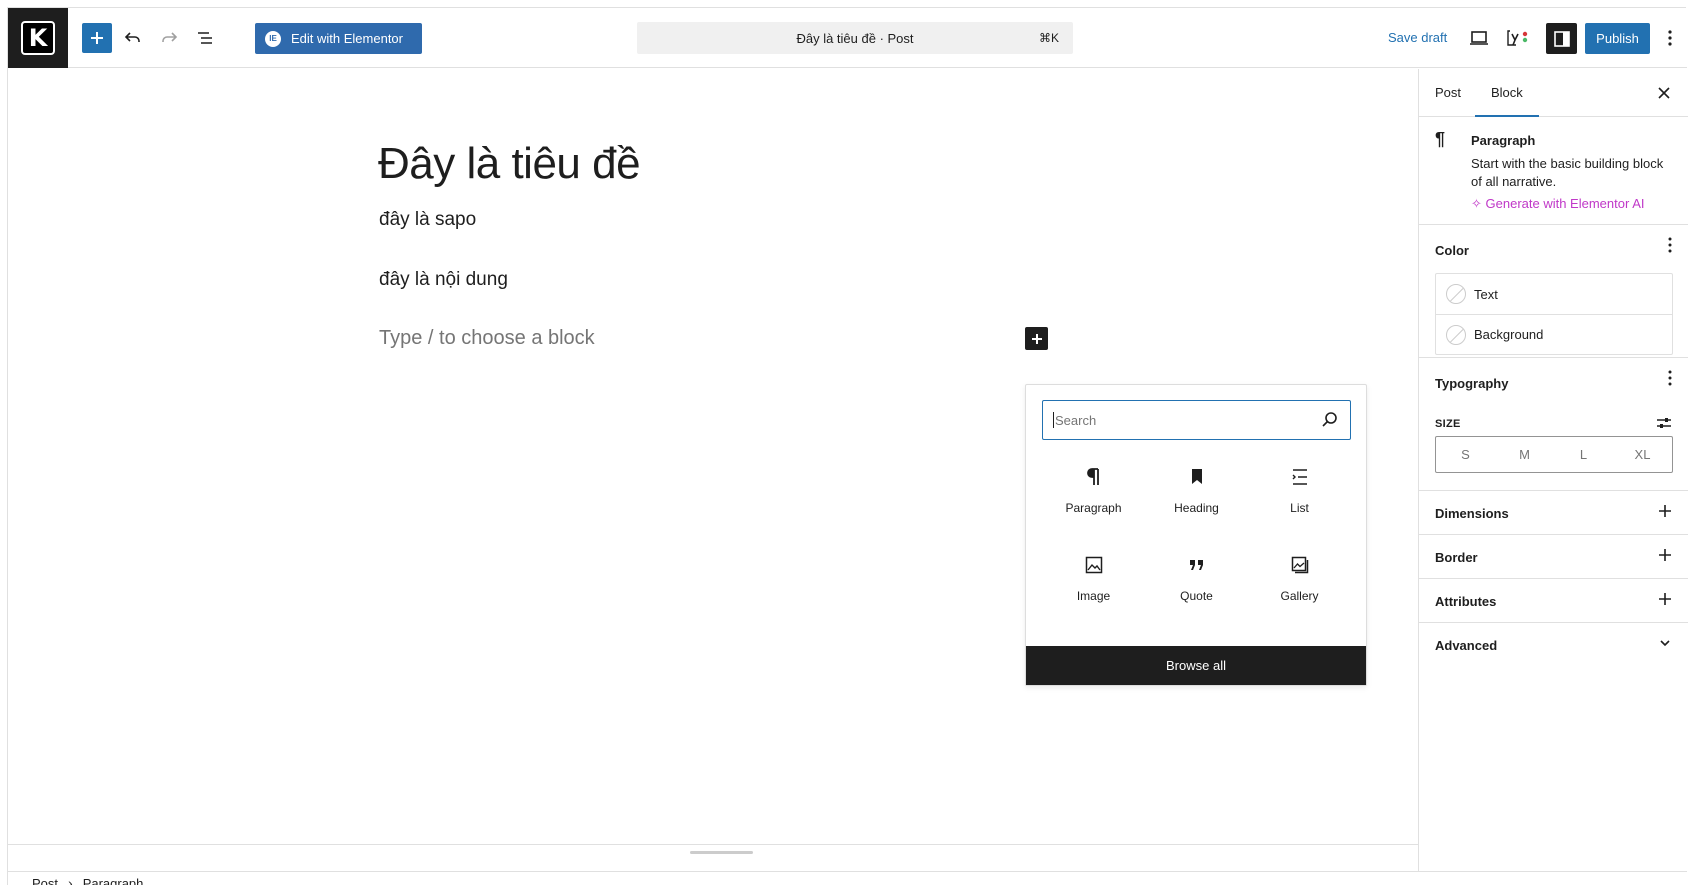 The height and width of the screenshot is (885, 1693). What do you see at coordinates (169, 38) in the screenshot?
I see `redo-button` at bounding box center [169, 38].